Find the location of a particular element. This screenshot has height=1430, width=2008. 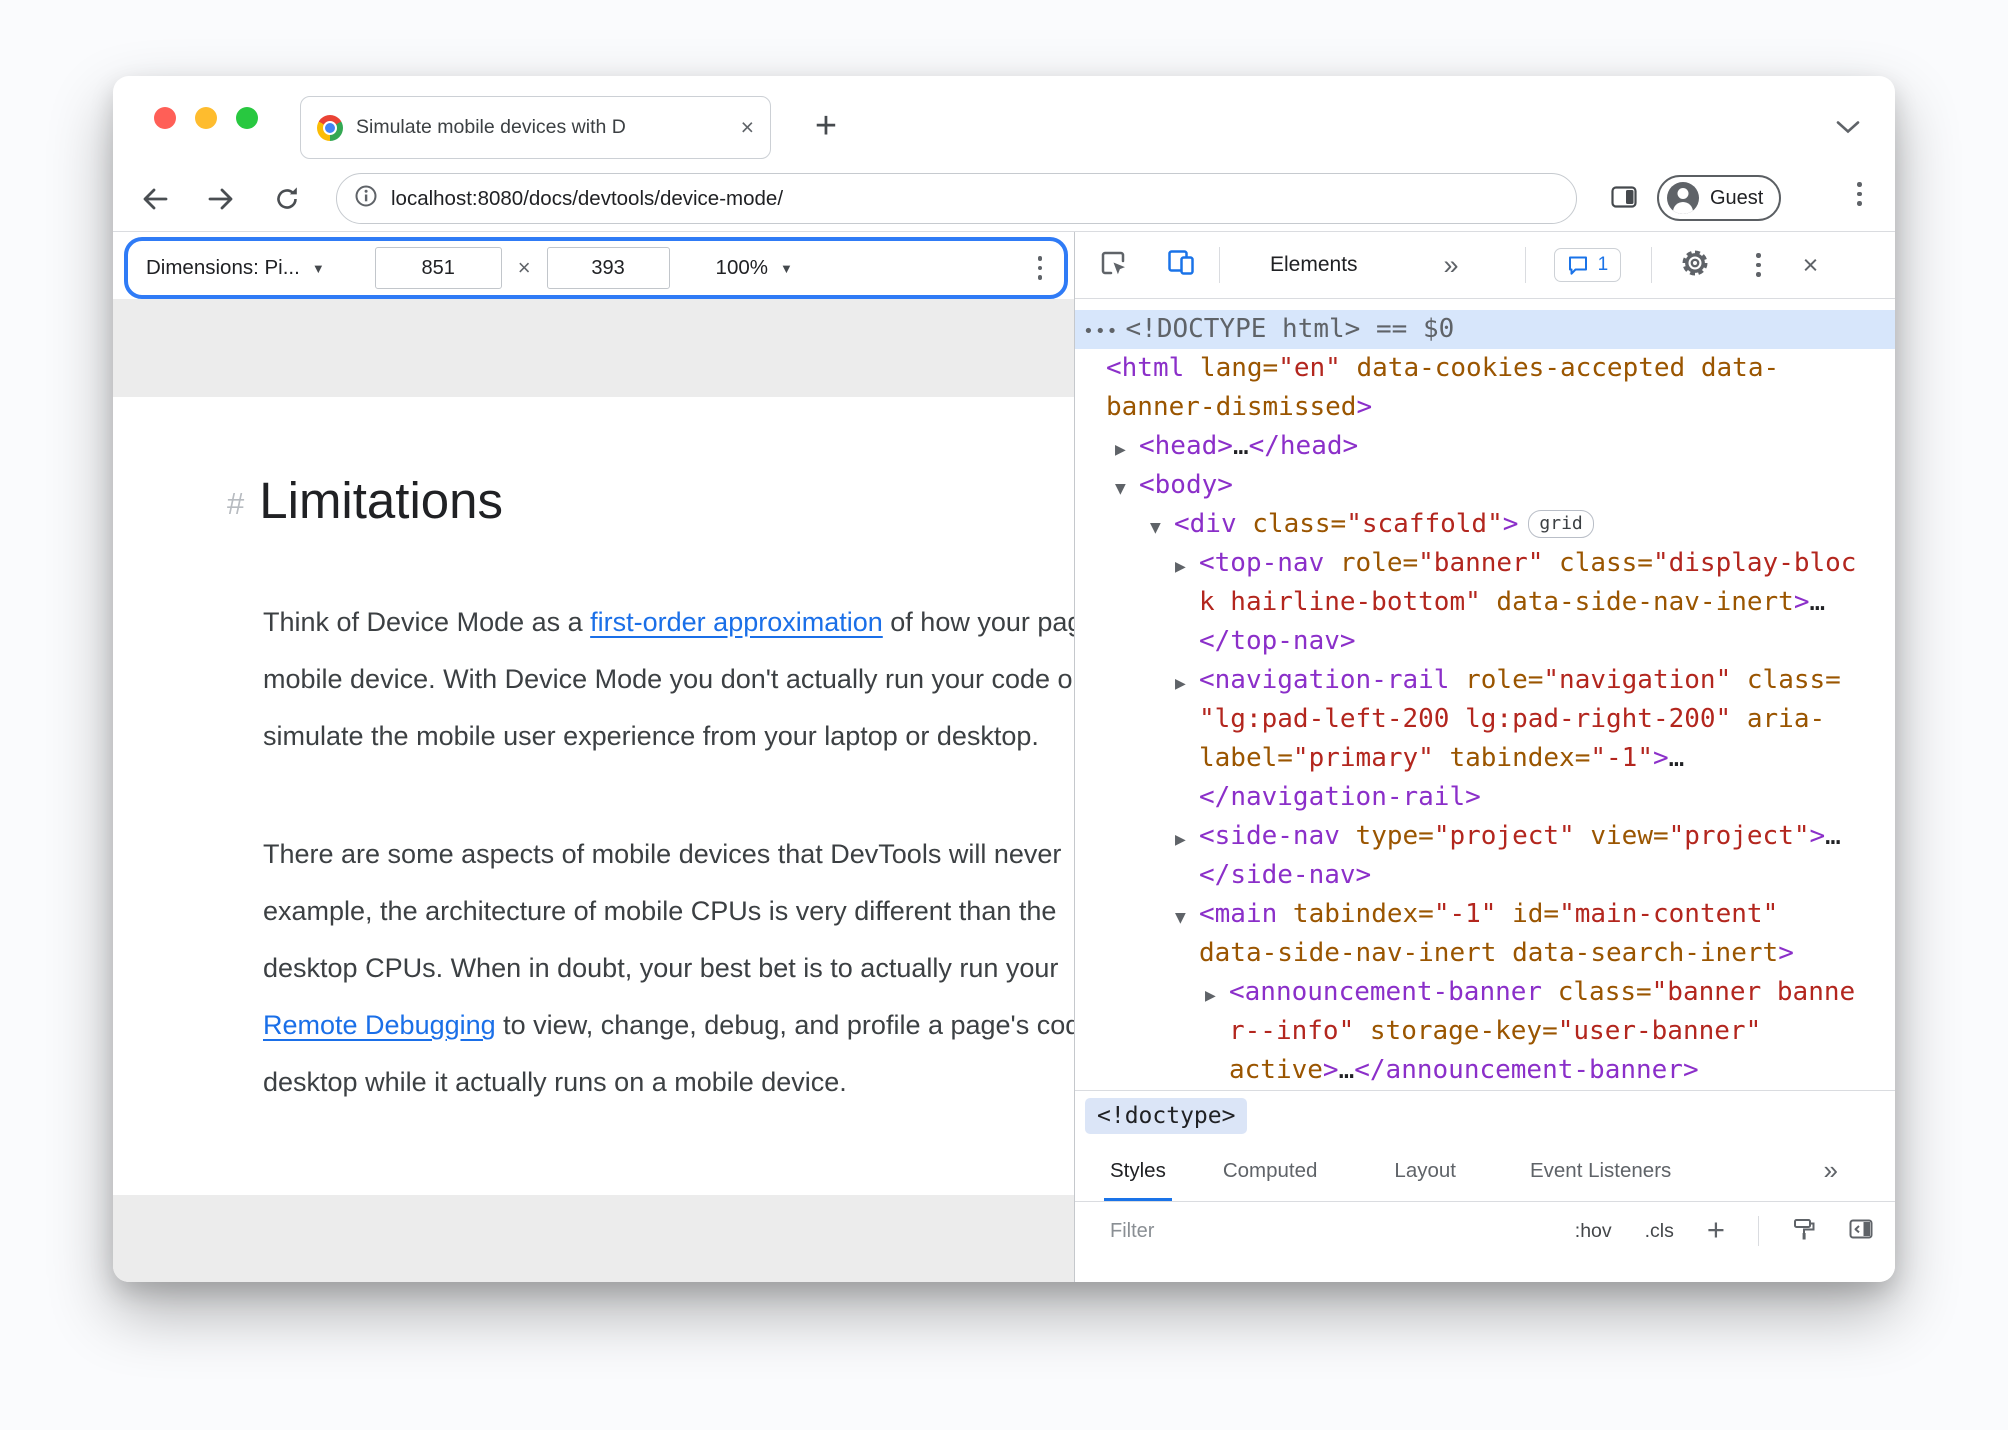

minimize-window-button is located at coordinates (206, 118).